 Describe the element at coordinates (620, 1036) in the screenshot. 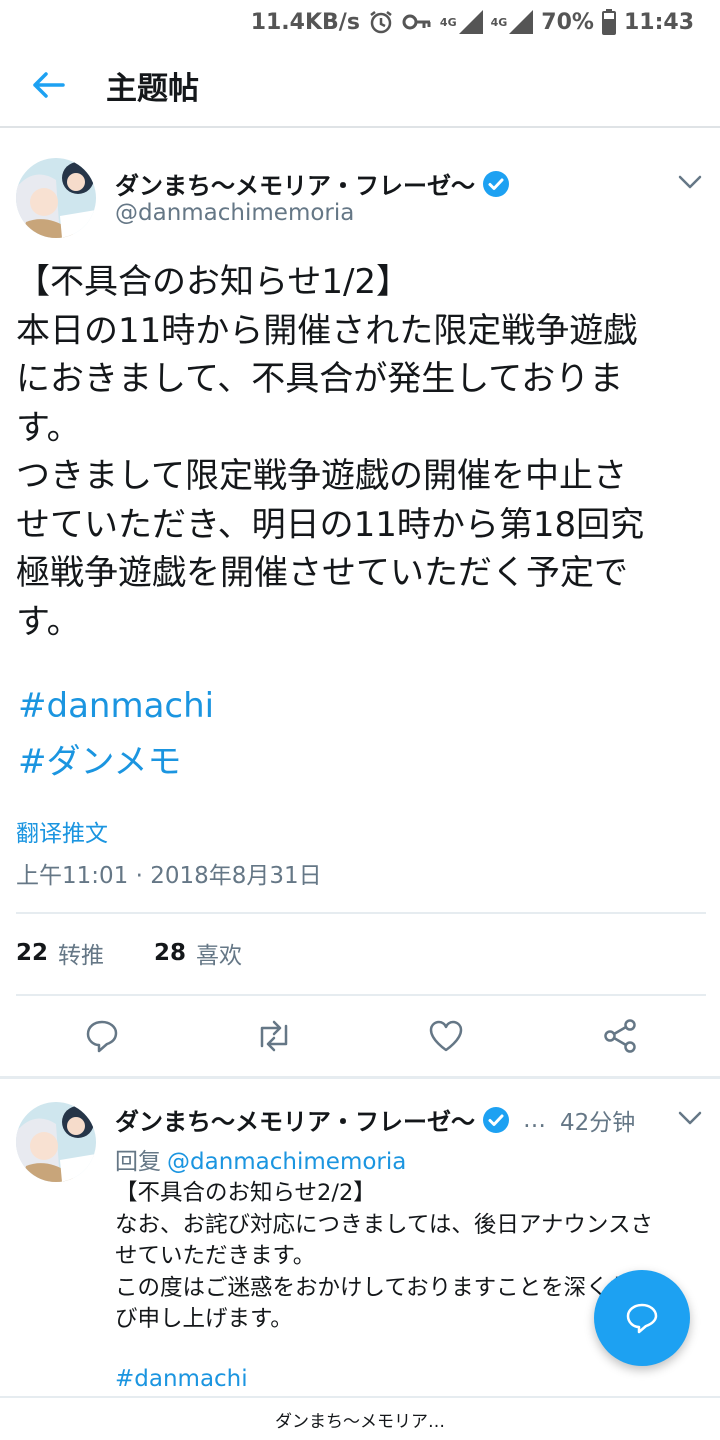

I see `share-icon` at that location.